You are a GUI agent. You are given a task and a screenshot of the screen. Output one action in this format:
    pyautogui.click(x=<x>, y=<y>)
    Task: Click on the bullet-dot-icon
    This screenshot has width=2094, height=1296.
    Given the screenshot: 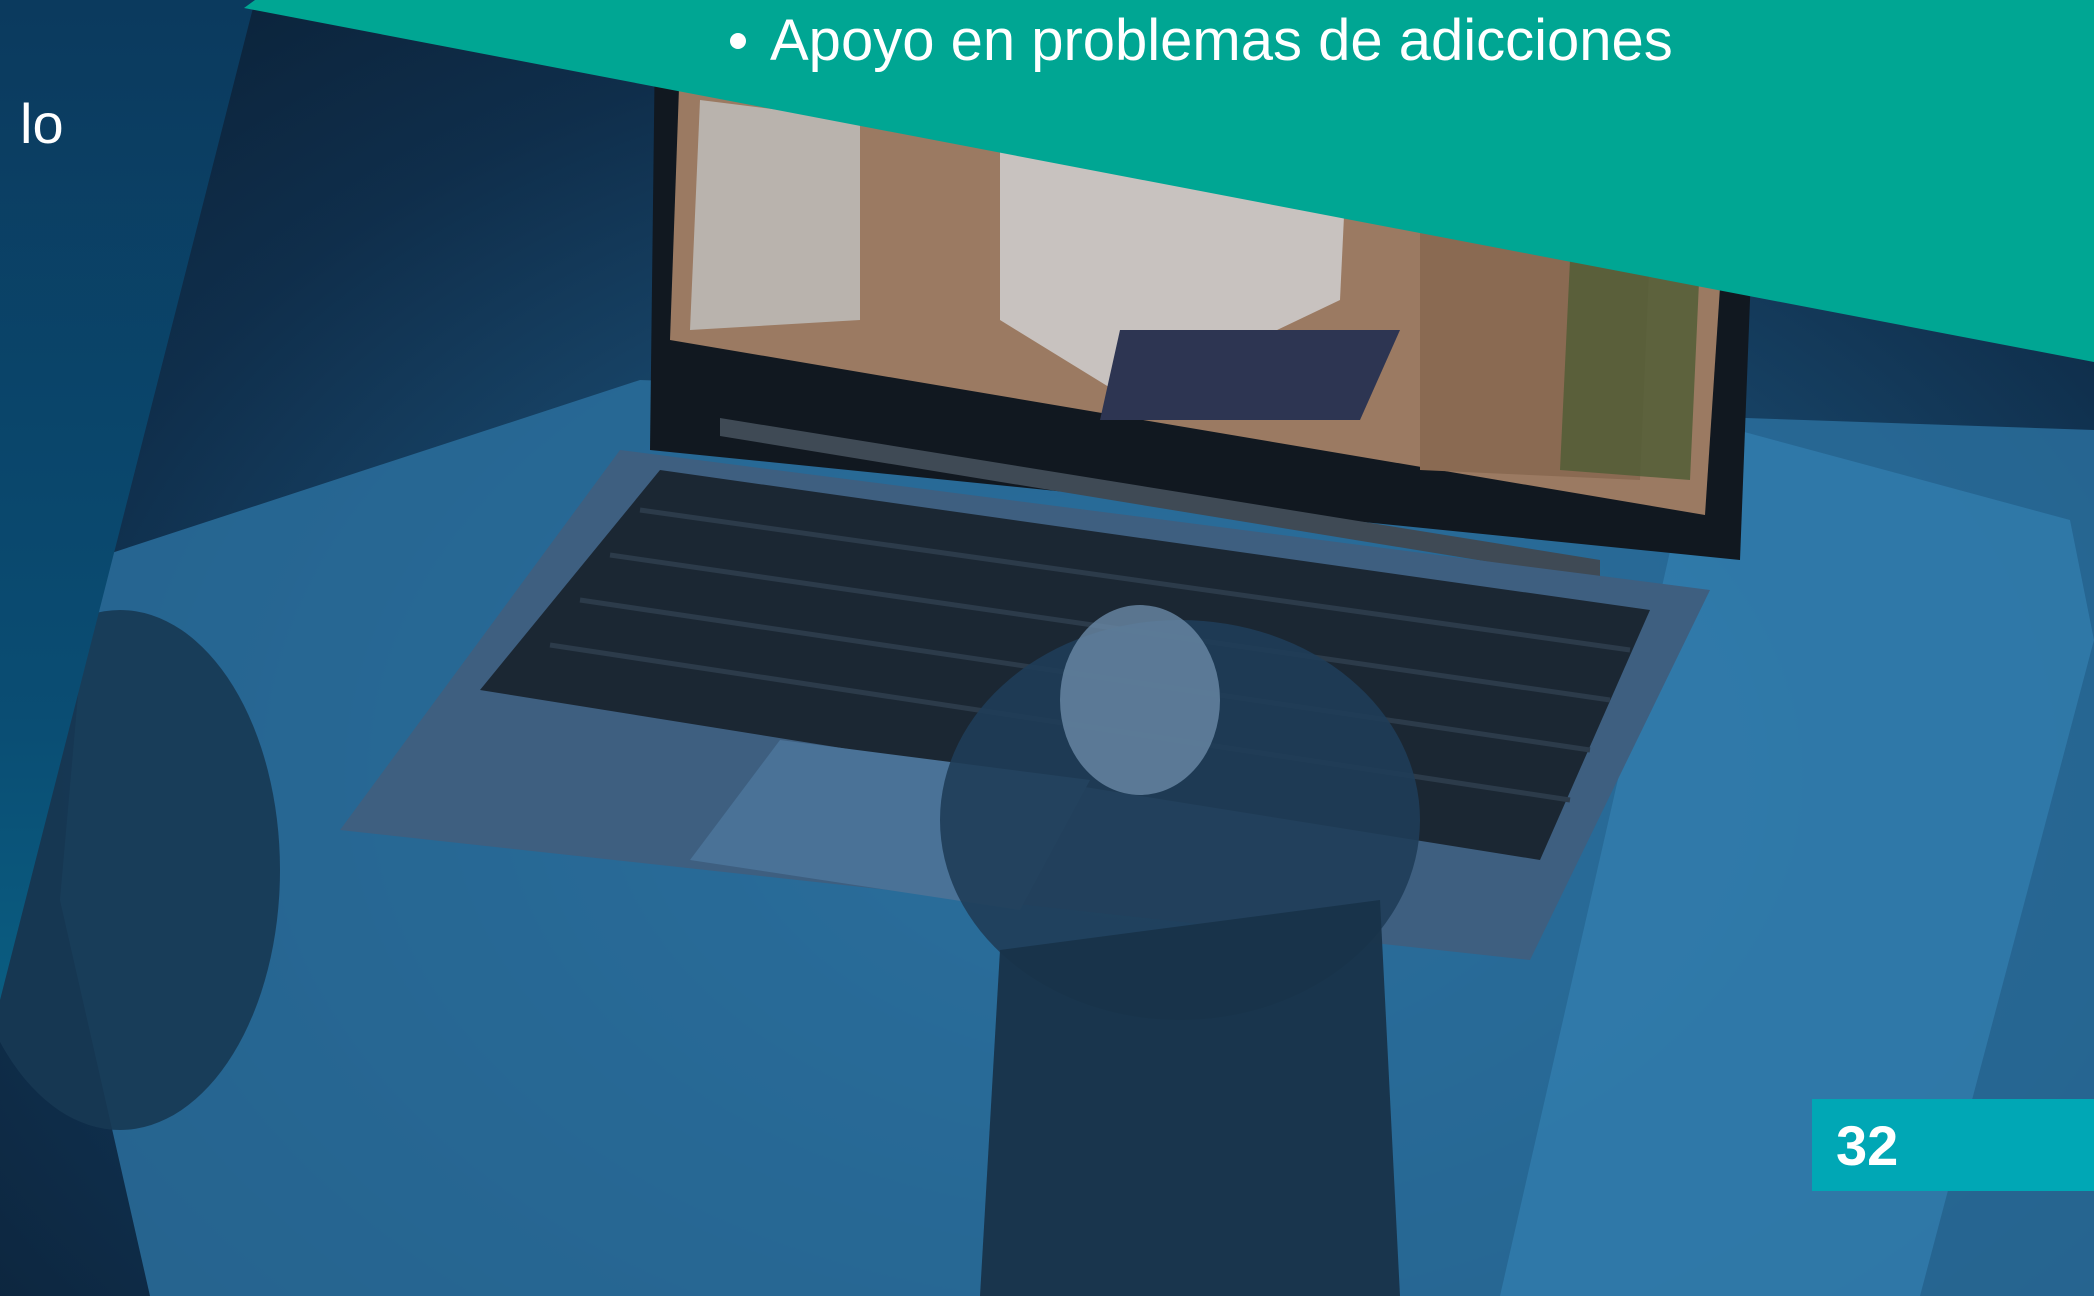 What is the action you would take?
    pyautogui.click(x=738, y=40)
    